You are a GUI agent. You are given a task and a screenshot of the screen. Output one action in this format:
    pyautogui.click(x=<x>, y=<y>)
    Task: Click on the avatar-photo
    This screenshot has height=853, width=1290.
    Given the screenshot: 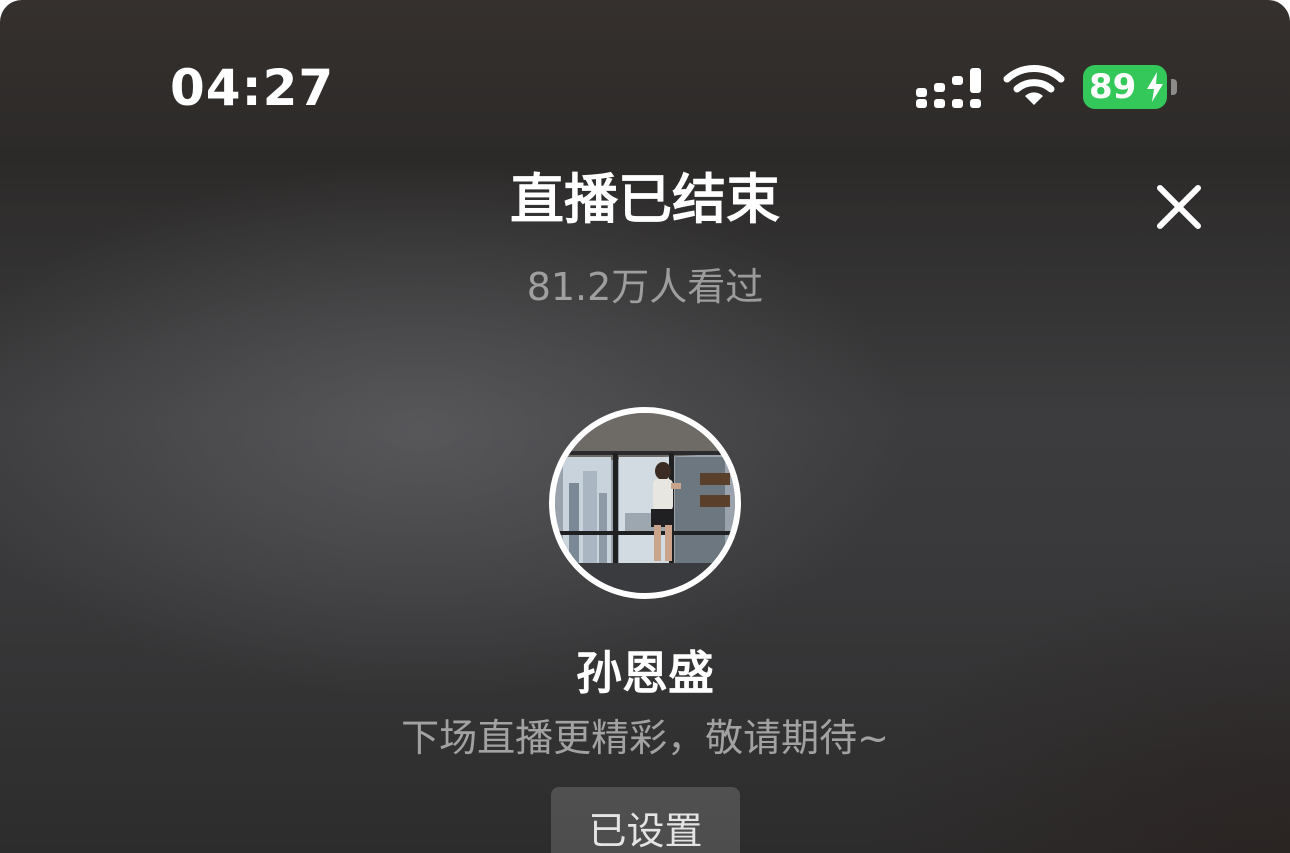 What is the action you would take?
    pyautogui.click(x=645, y=503)
    